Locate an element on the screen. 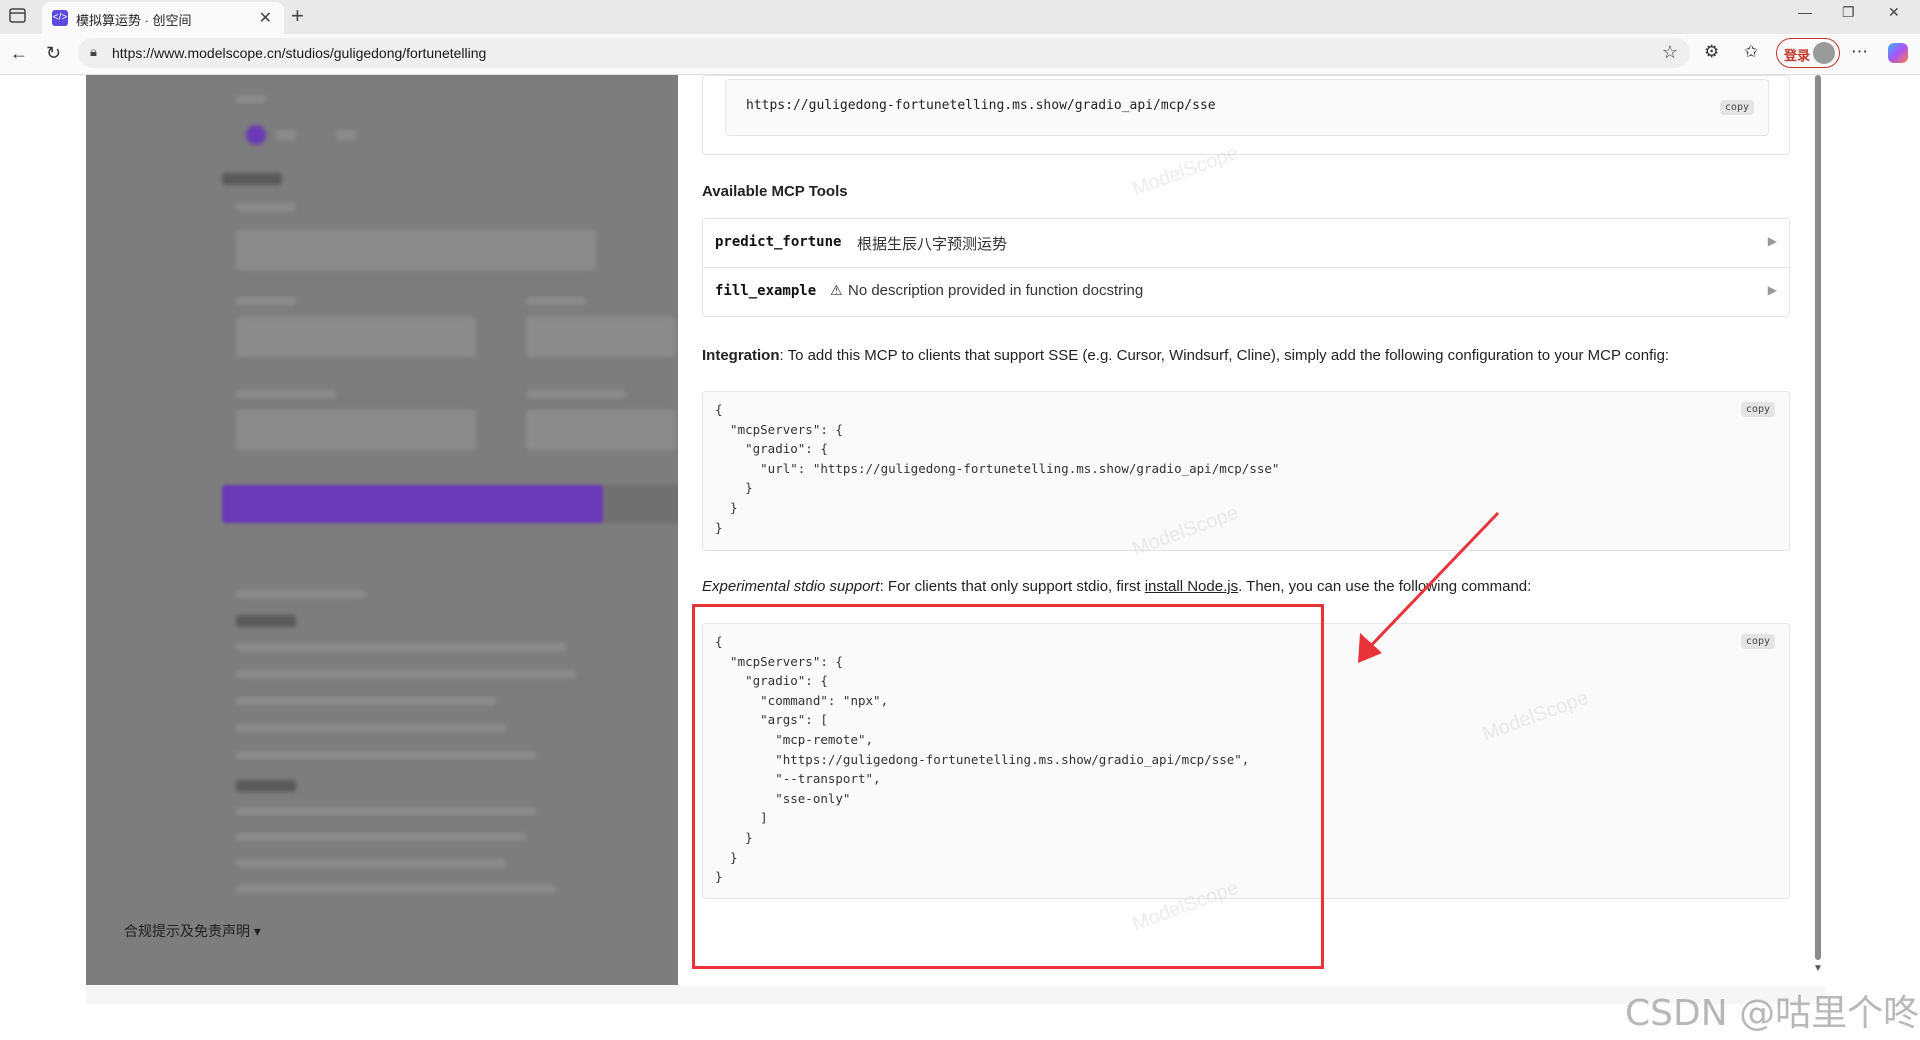  login-button: 登录 is located at coordinates (1808, 53).